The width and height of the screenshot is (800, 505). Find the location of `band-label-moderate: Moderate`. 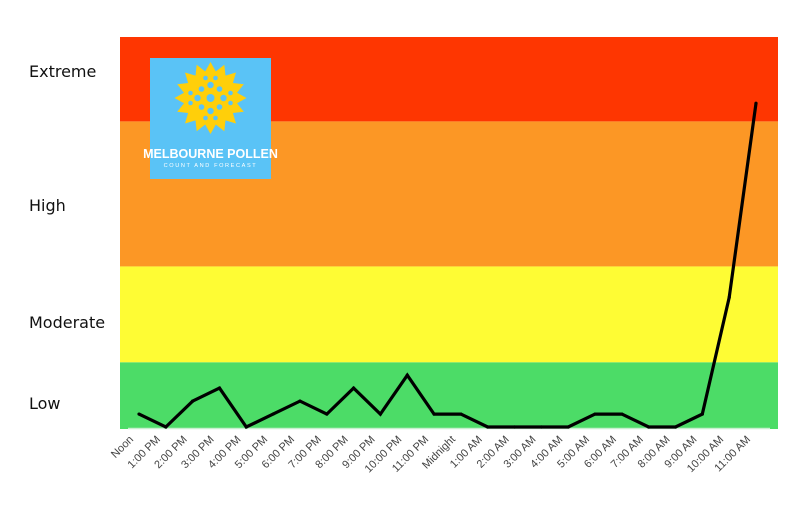

band-label-moderate: Moderate is located at coordinates (67, 322).